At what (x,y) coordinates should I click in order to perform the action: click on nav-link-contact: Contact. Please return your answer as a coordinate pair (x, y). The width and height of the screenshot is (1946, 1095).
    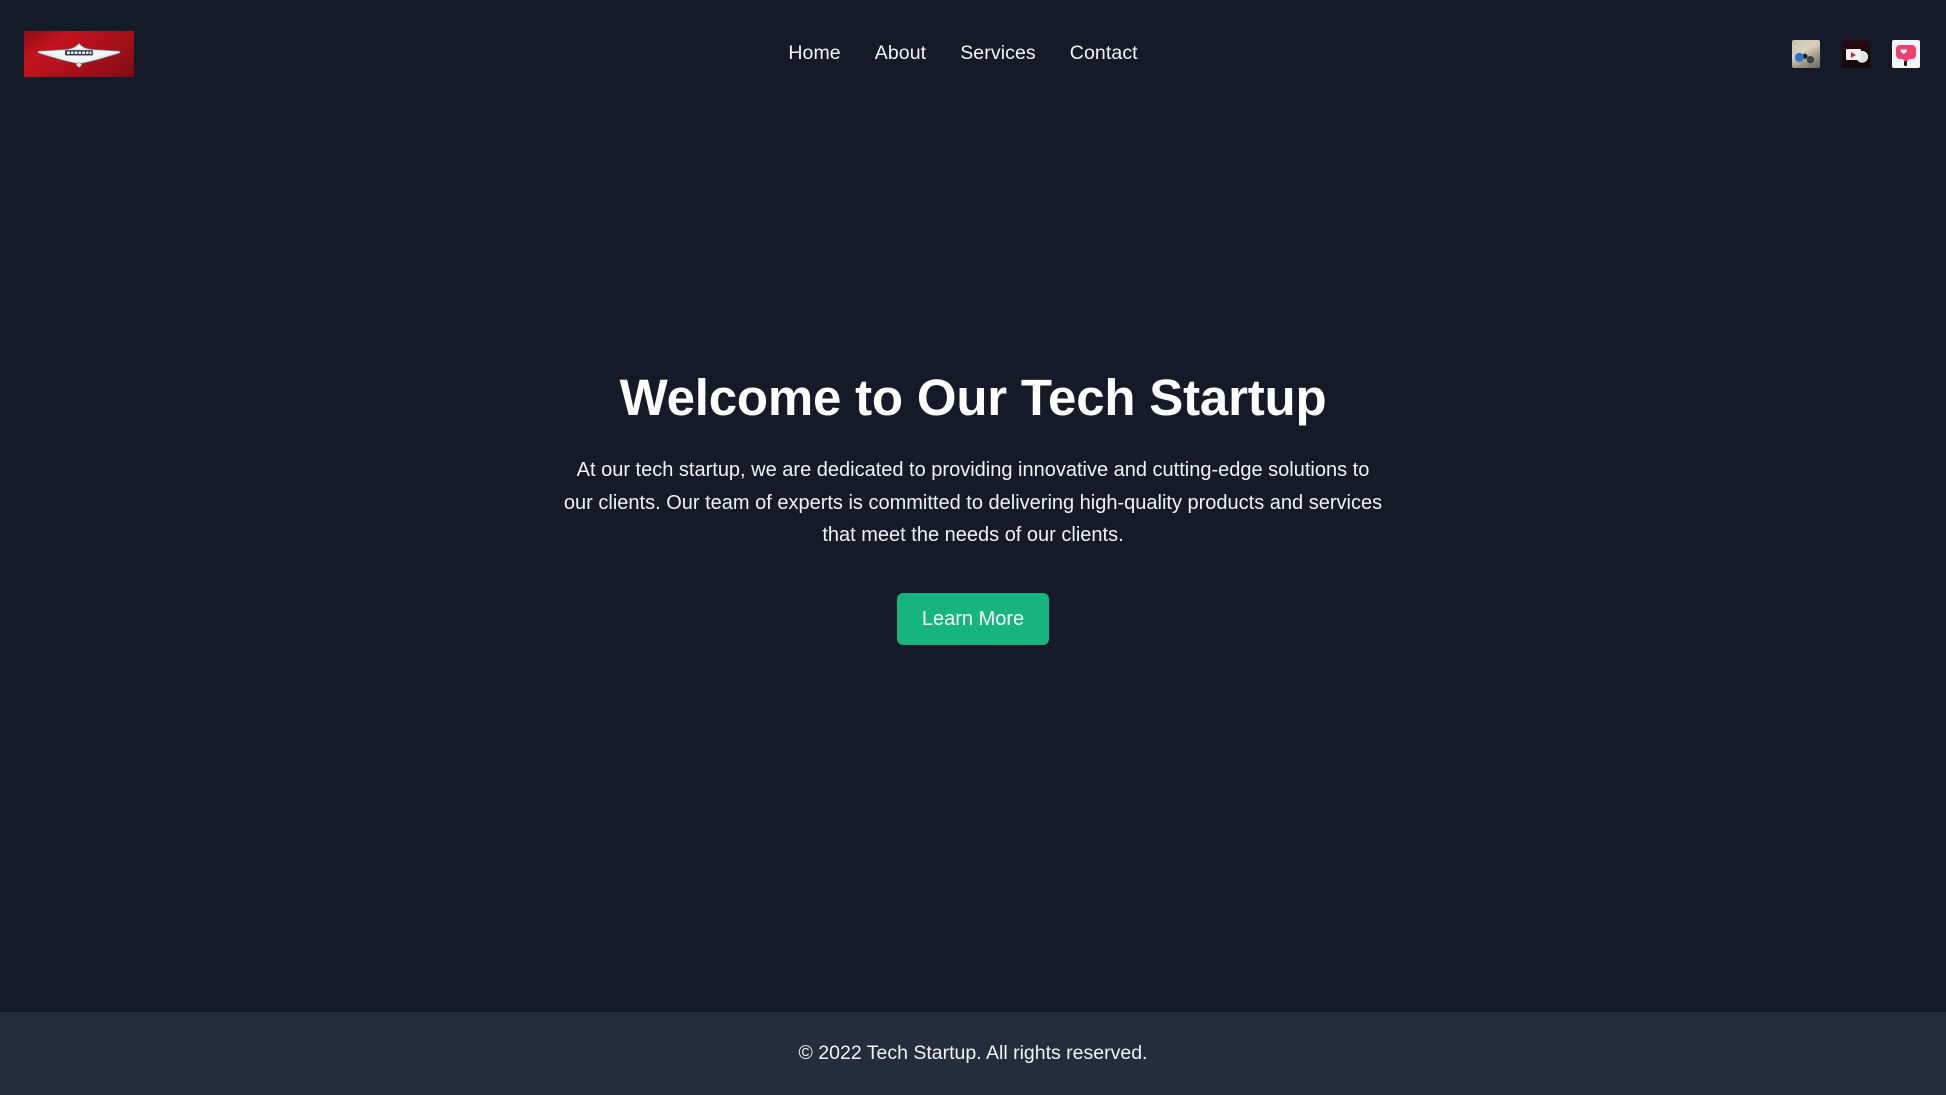
    Looking at the image, I should click on (1104, 53).